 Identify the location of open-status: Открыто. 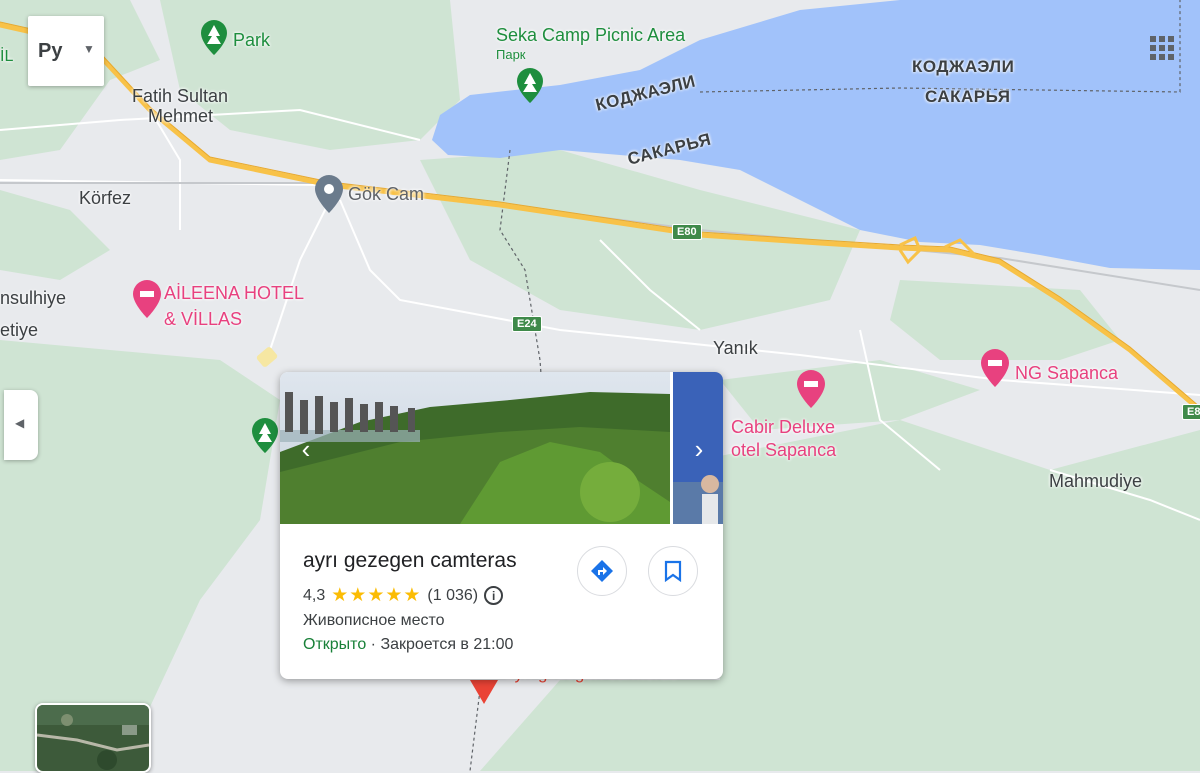
(335, 644).